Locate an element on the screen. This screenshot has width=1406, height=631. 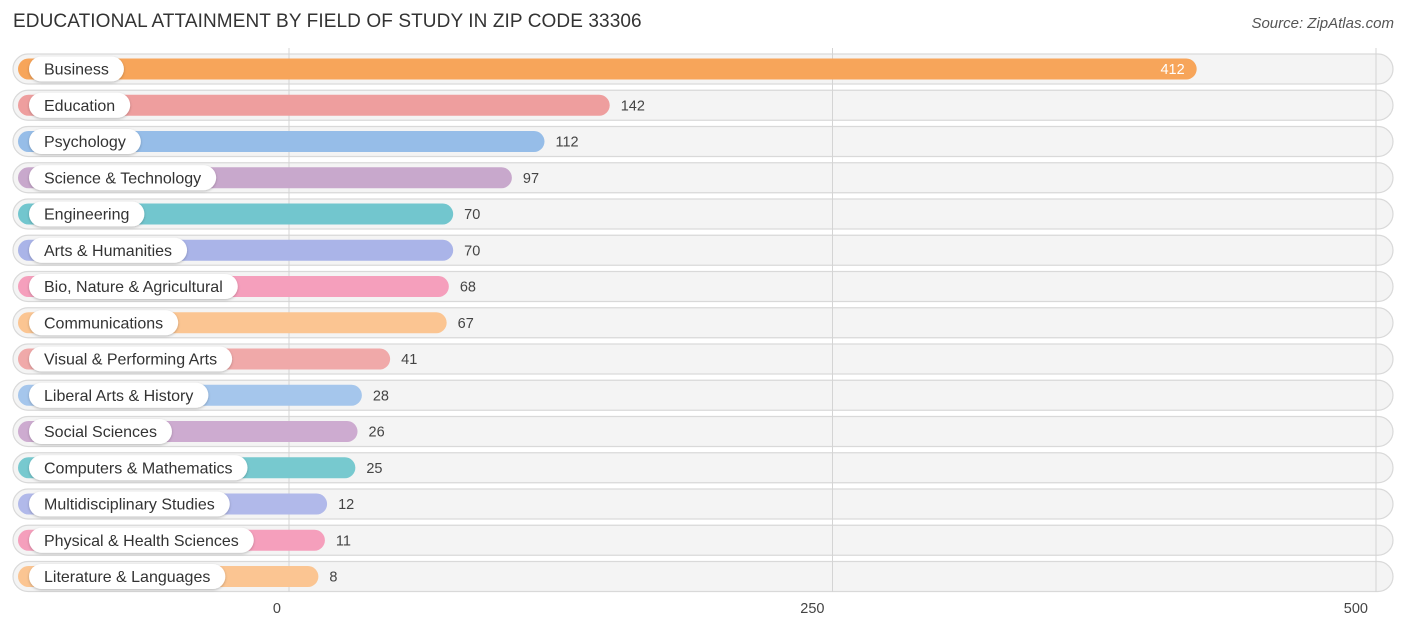
bar-row: Communications 67 is located at coordinates (246, 323).